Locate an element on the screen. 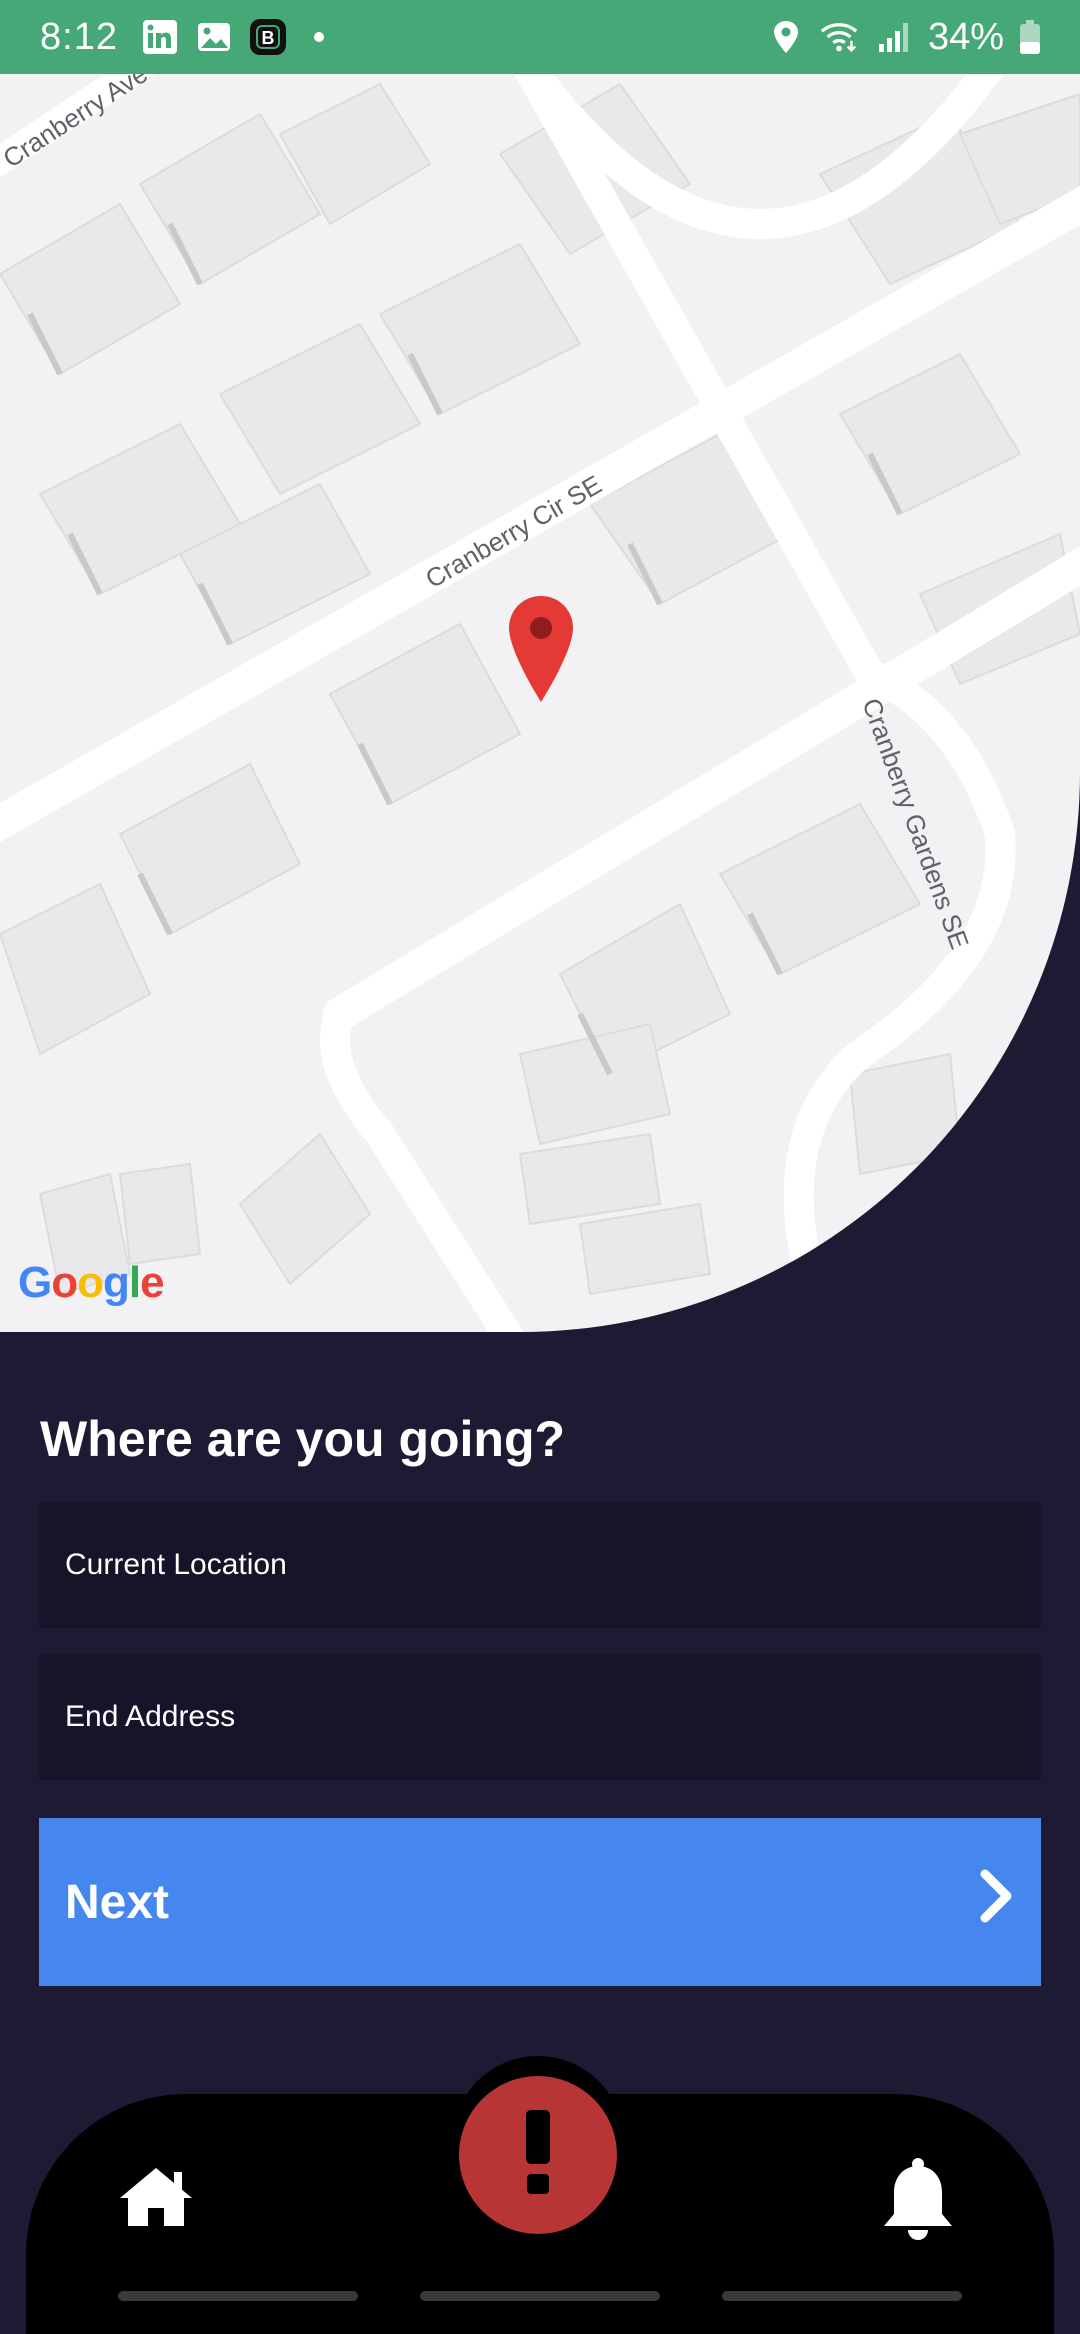  home-icon is located at coordinates (156, 2199).